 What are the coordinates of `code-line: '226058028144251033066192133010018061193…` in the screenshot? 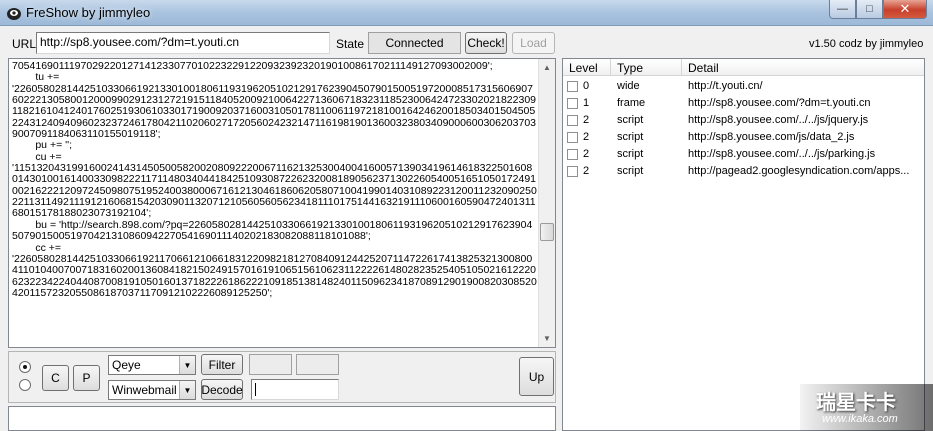 It's located at (274, 111).